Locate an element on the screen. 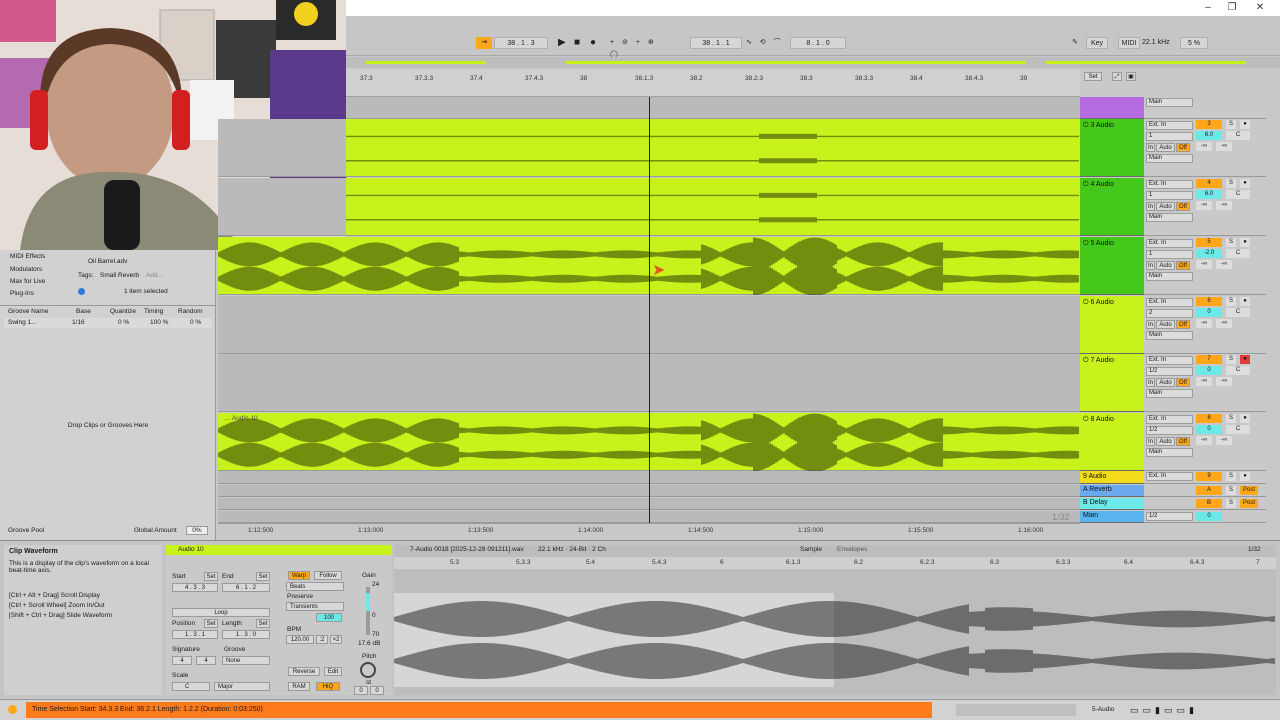 The width and height of the screenshot is (1280, 720). draw-mode-icon: ⤢ is located at coordinates (1117, 76).